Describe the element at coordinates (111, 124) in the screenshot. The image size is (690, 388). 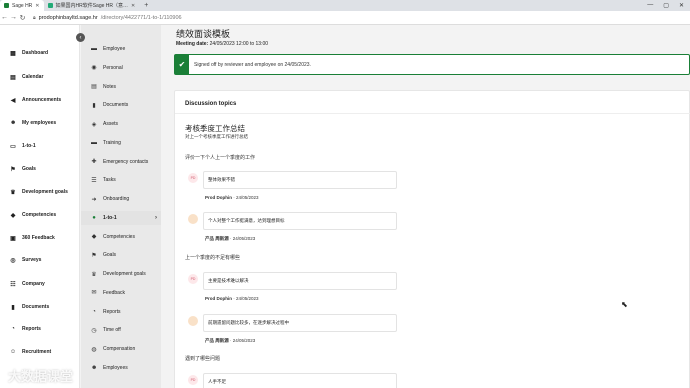
I see `subnav-item-label: Assets` at that location.